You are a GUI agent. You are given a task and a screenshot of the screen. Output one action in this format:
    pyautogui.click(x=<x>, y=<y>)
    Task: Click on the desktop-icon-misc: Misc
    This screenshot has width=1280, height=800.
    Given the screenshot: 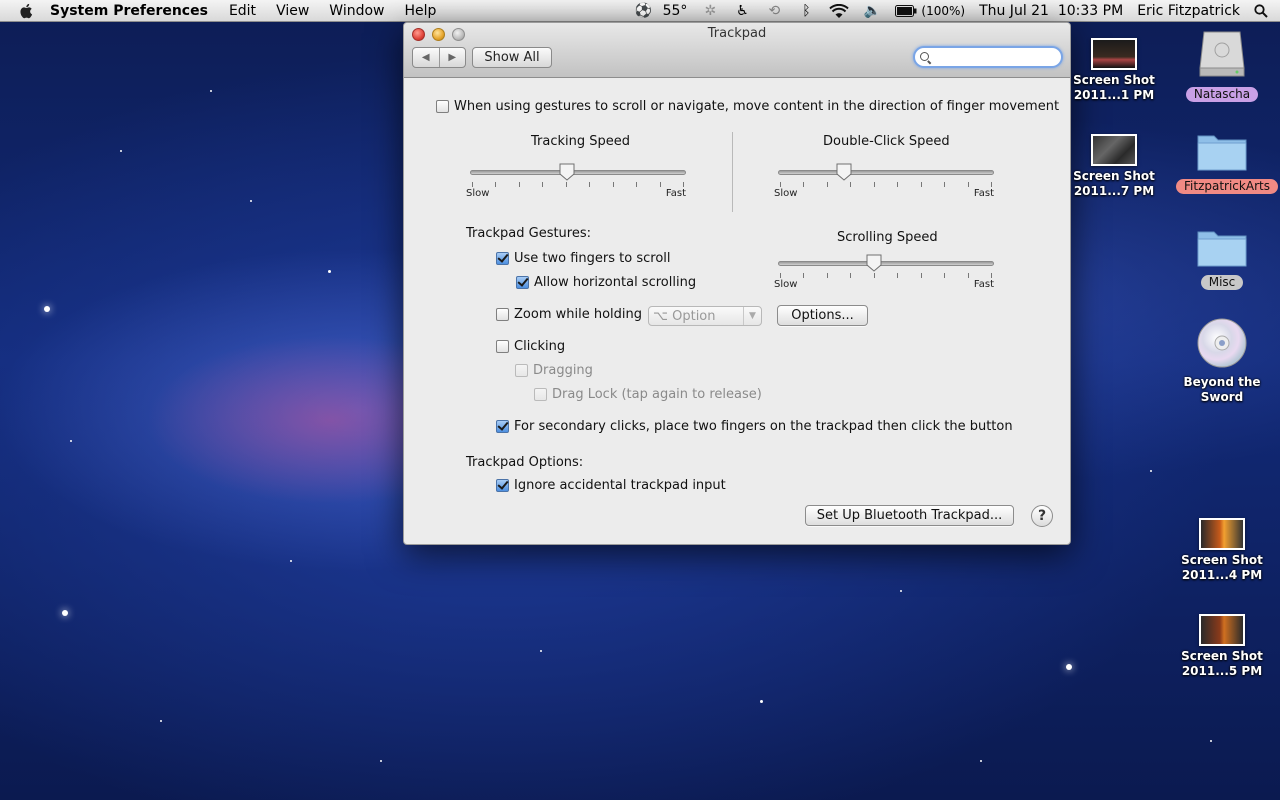 What is the action you would take?
    pyautogui.click(x=1222, y=258)
    